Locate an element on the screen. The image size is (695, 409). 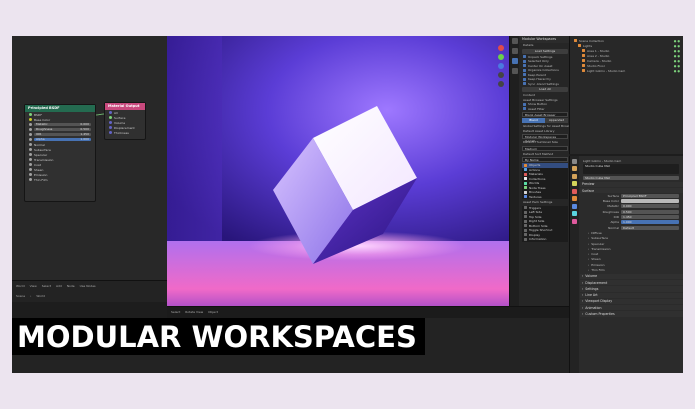
zoom-icon is located at coordinates (501, 75).